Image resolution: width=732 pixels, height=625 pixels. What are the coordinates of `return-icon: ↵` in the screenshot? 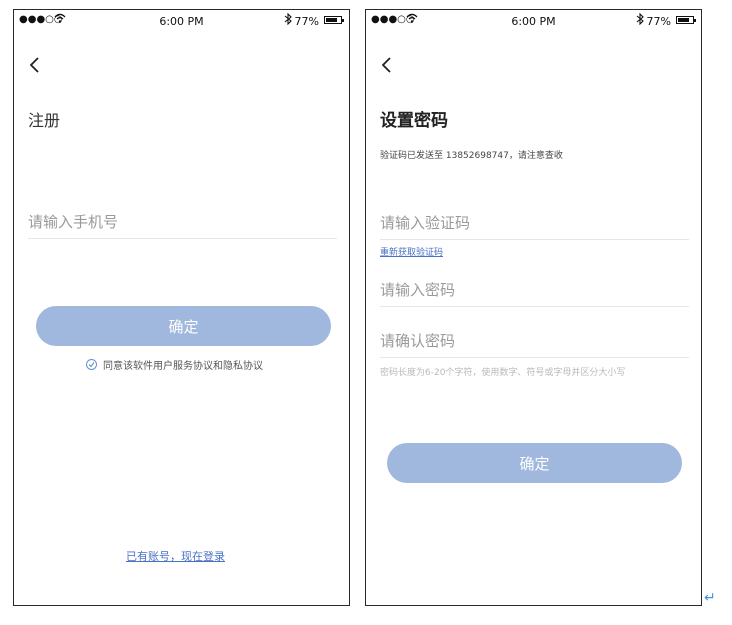 It's located at (710, 598).